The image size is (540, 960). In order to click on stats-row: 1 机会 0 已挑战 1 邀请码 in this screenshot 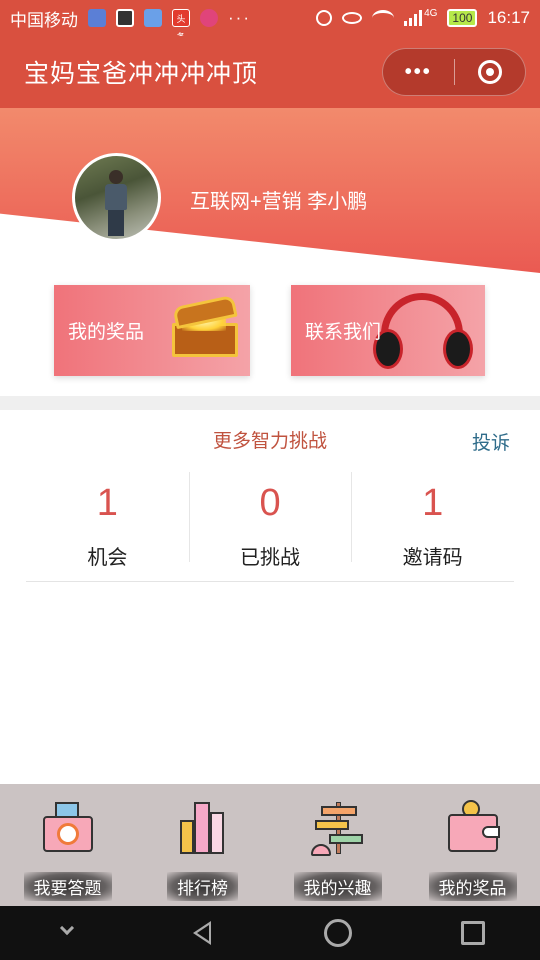, I will do `click(270, 526)`.